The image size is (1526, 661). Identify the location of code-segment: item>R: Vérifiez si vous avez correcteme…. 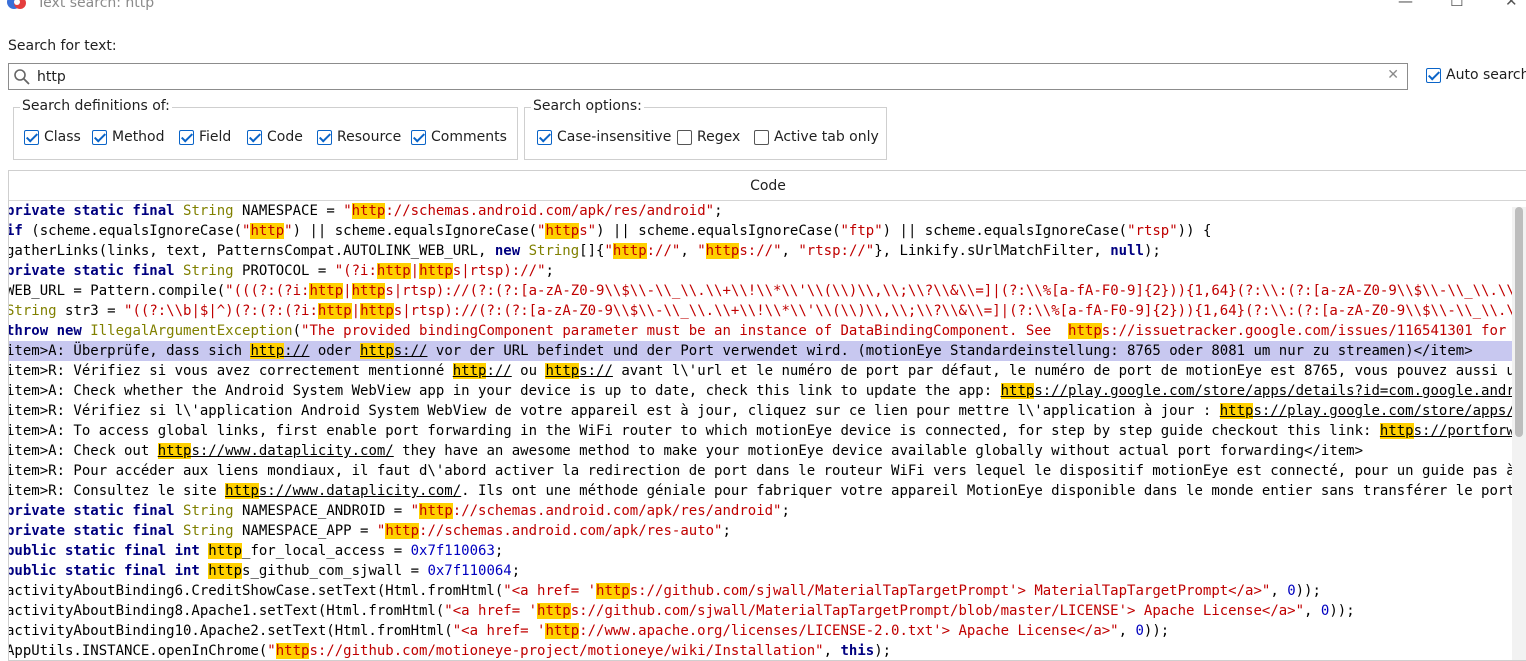
(230, 371).